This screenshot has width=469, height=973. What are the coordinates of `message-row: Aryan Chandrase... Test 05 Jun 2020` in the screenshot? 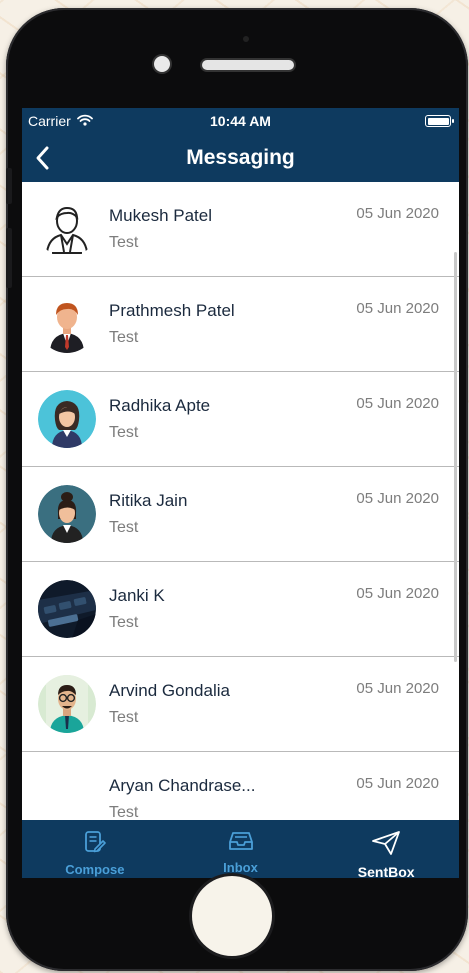 It's located at (240, 786).